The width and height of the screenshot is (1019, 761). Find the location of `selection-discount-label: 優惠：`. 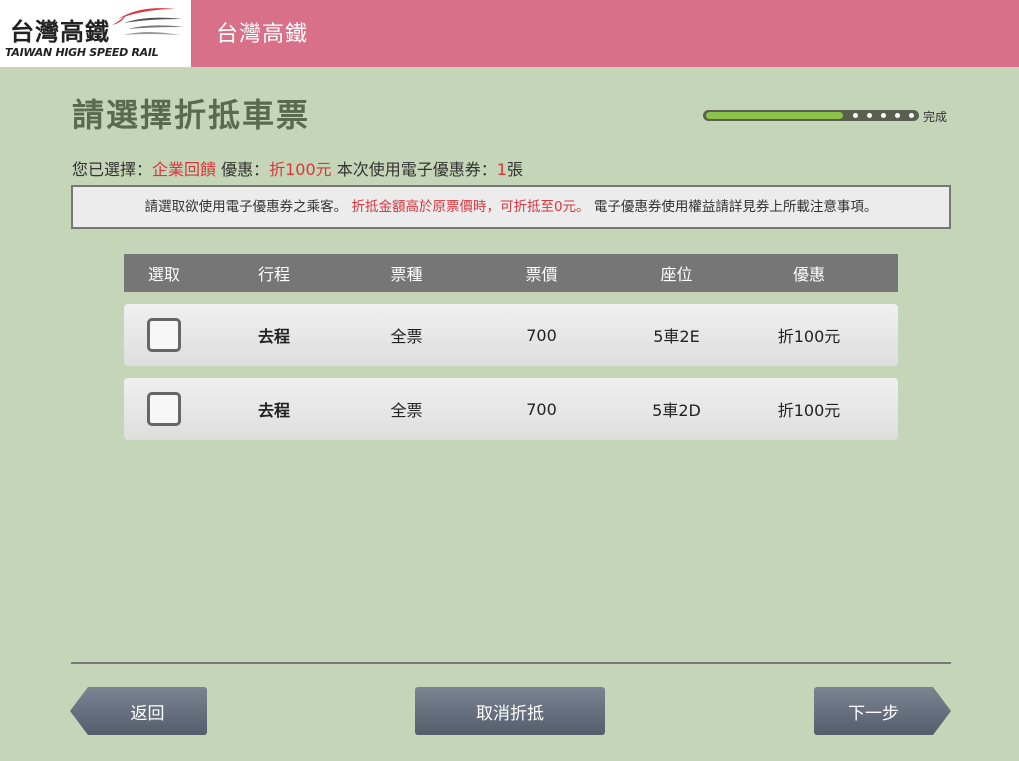

selection-discount-label: 優惠： is located at coordinates (243, 169).